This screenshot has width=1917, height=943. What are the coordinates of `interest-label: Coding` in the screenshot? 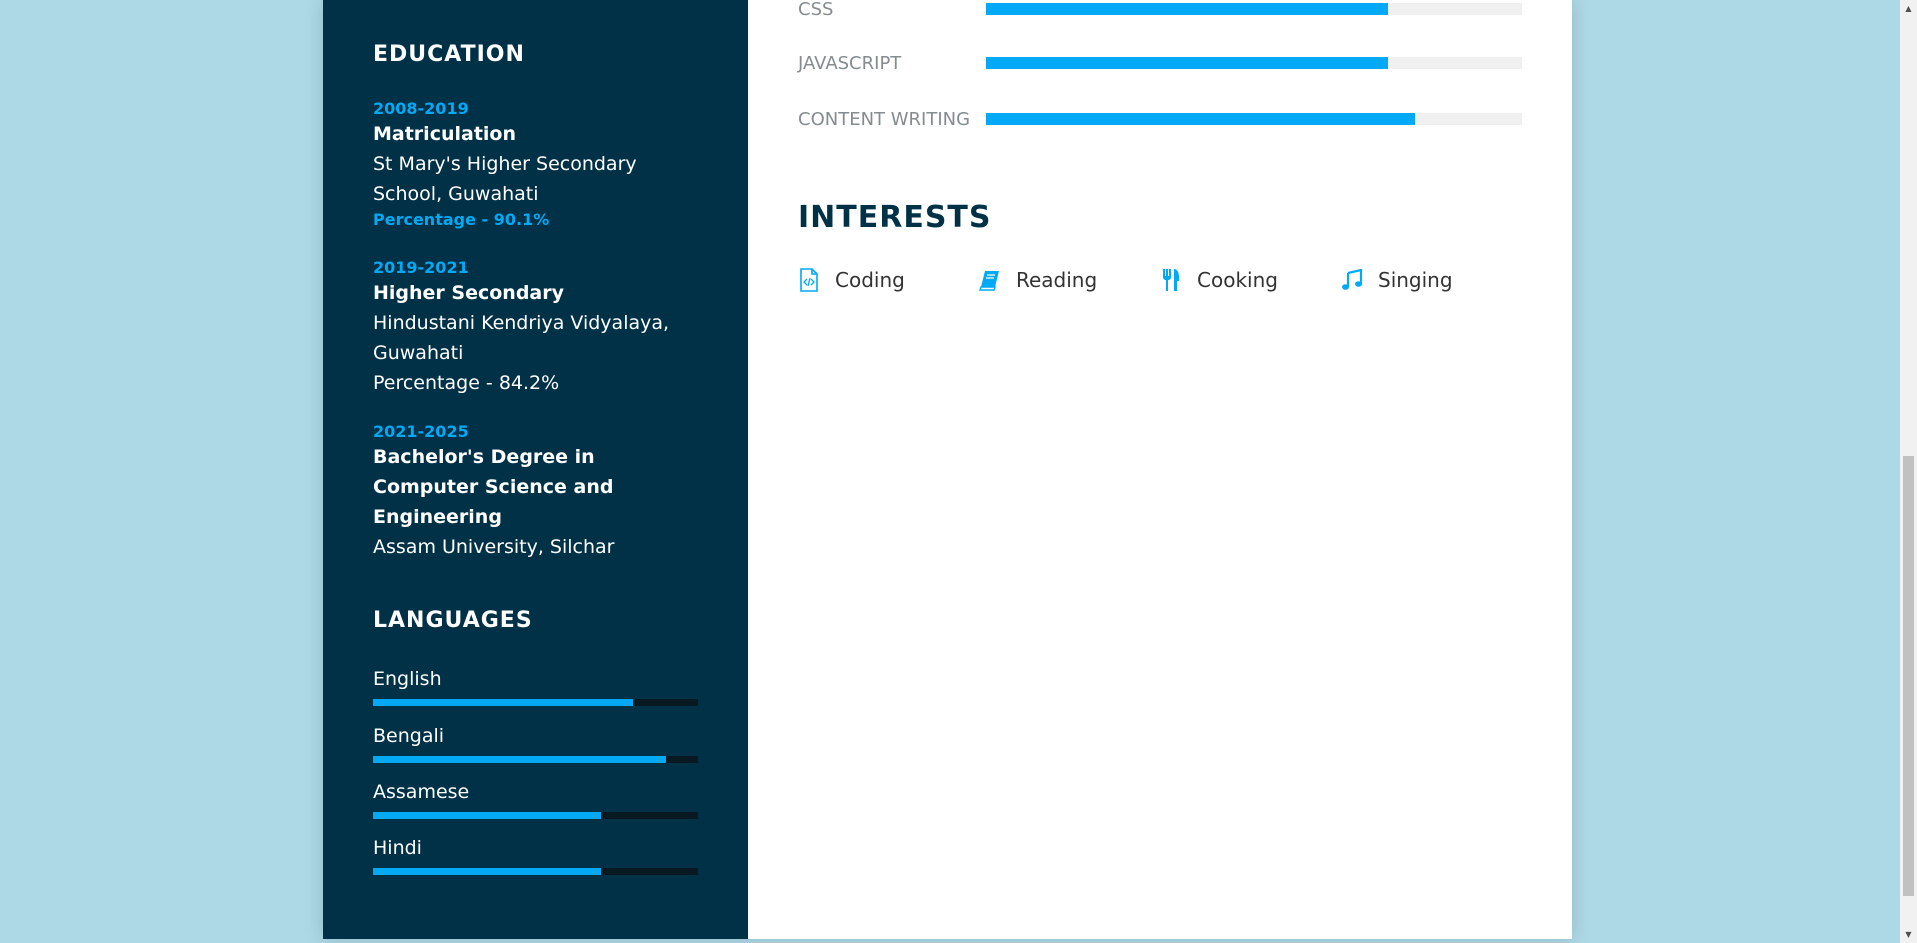 It's located at (870, 280).